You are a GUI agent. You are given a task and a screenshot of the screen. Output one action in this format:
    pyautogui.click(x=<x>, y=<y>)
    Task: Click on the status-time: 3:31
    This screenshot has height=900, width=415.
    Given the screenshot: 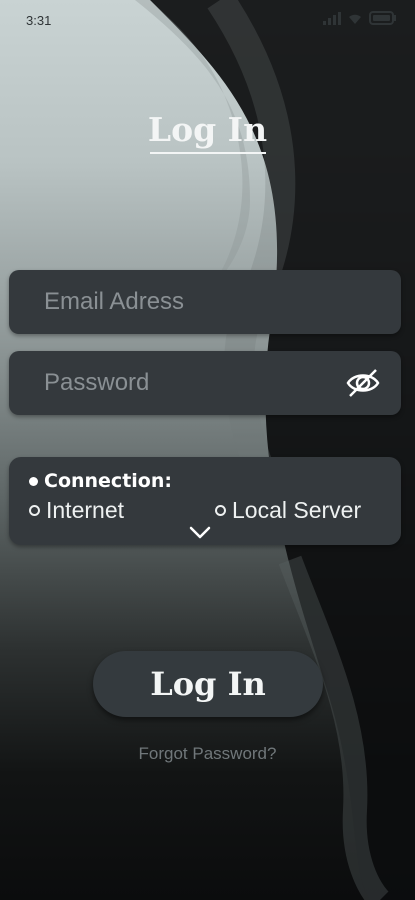 What is the action you would take?
    pyautogui.click(x=39, y=20)
    